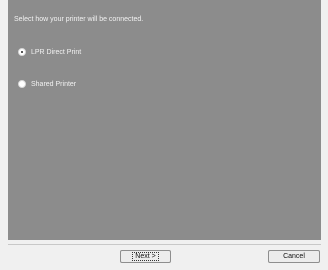 This screenshot has width=328, height=270. I want to click on cancel-button: Cancel, so click(294, 256).